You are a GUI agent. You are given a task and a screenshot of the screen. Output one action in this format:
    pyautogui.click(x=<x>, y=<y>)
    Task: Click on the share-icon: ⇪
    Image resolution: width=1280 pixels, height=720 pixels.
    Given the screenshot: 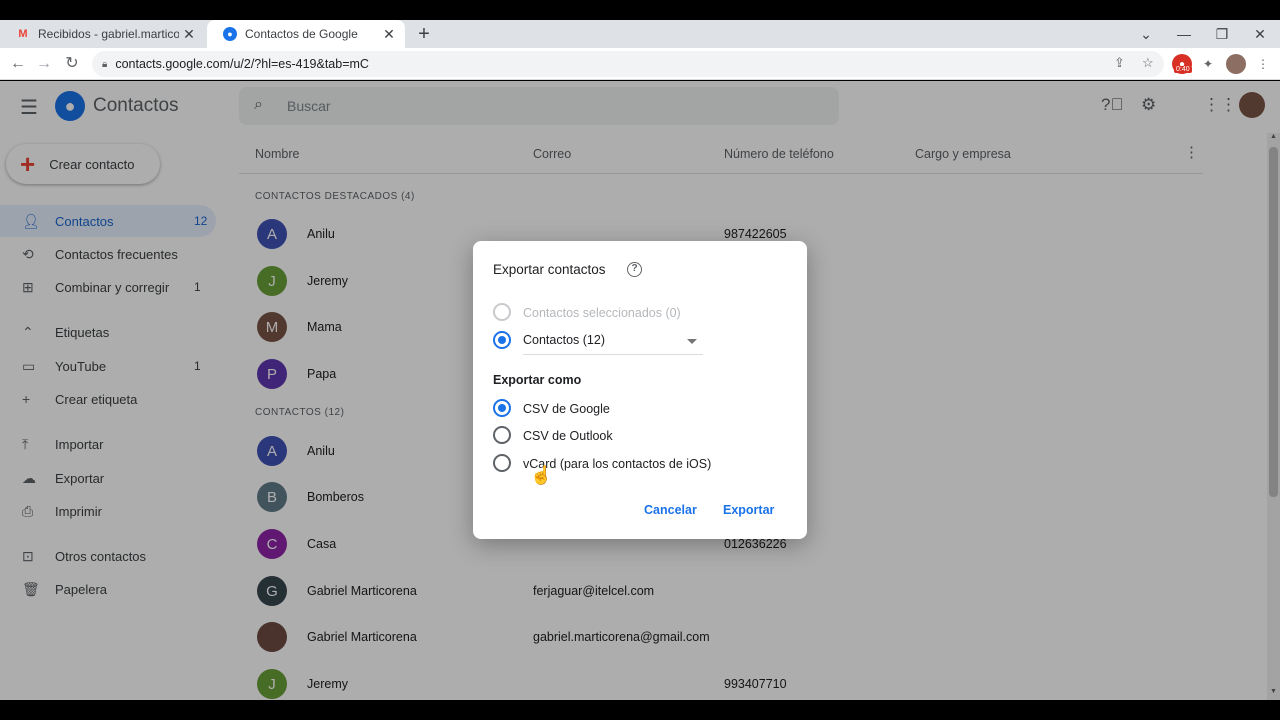 What is the action you would take?
    pyautogui.click(x=1119, y=63)
    